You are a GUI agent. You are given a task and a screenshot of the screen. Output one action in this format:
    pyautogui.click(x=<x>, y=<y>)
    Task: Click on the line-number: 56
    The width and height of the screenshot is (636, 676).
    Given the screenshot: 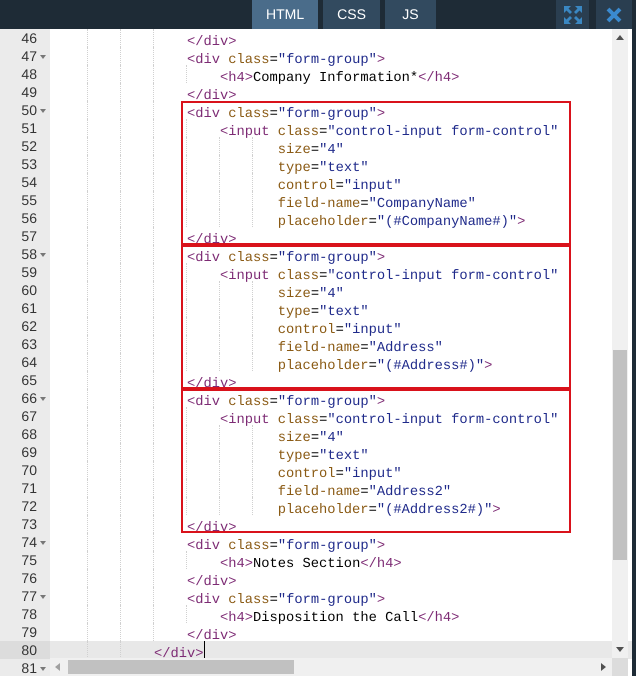 What is the action you would take?
    pyautogui.click(x=29, y=218)
    